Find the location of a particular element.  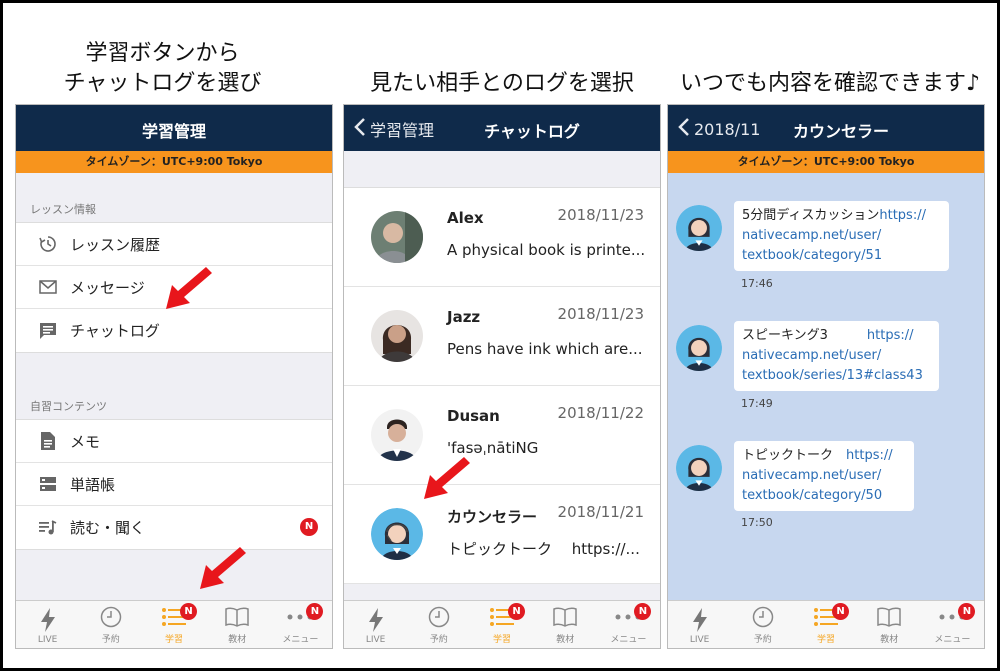

message-text: スピーキング3 is located at coordinates (804, 335).